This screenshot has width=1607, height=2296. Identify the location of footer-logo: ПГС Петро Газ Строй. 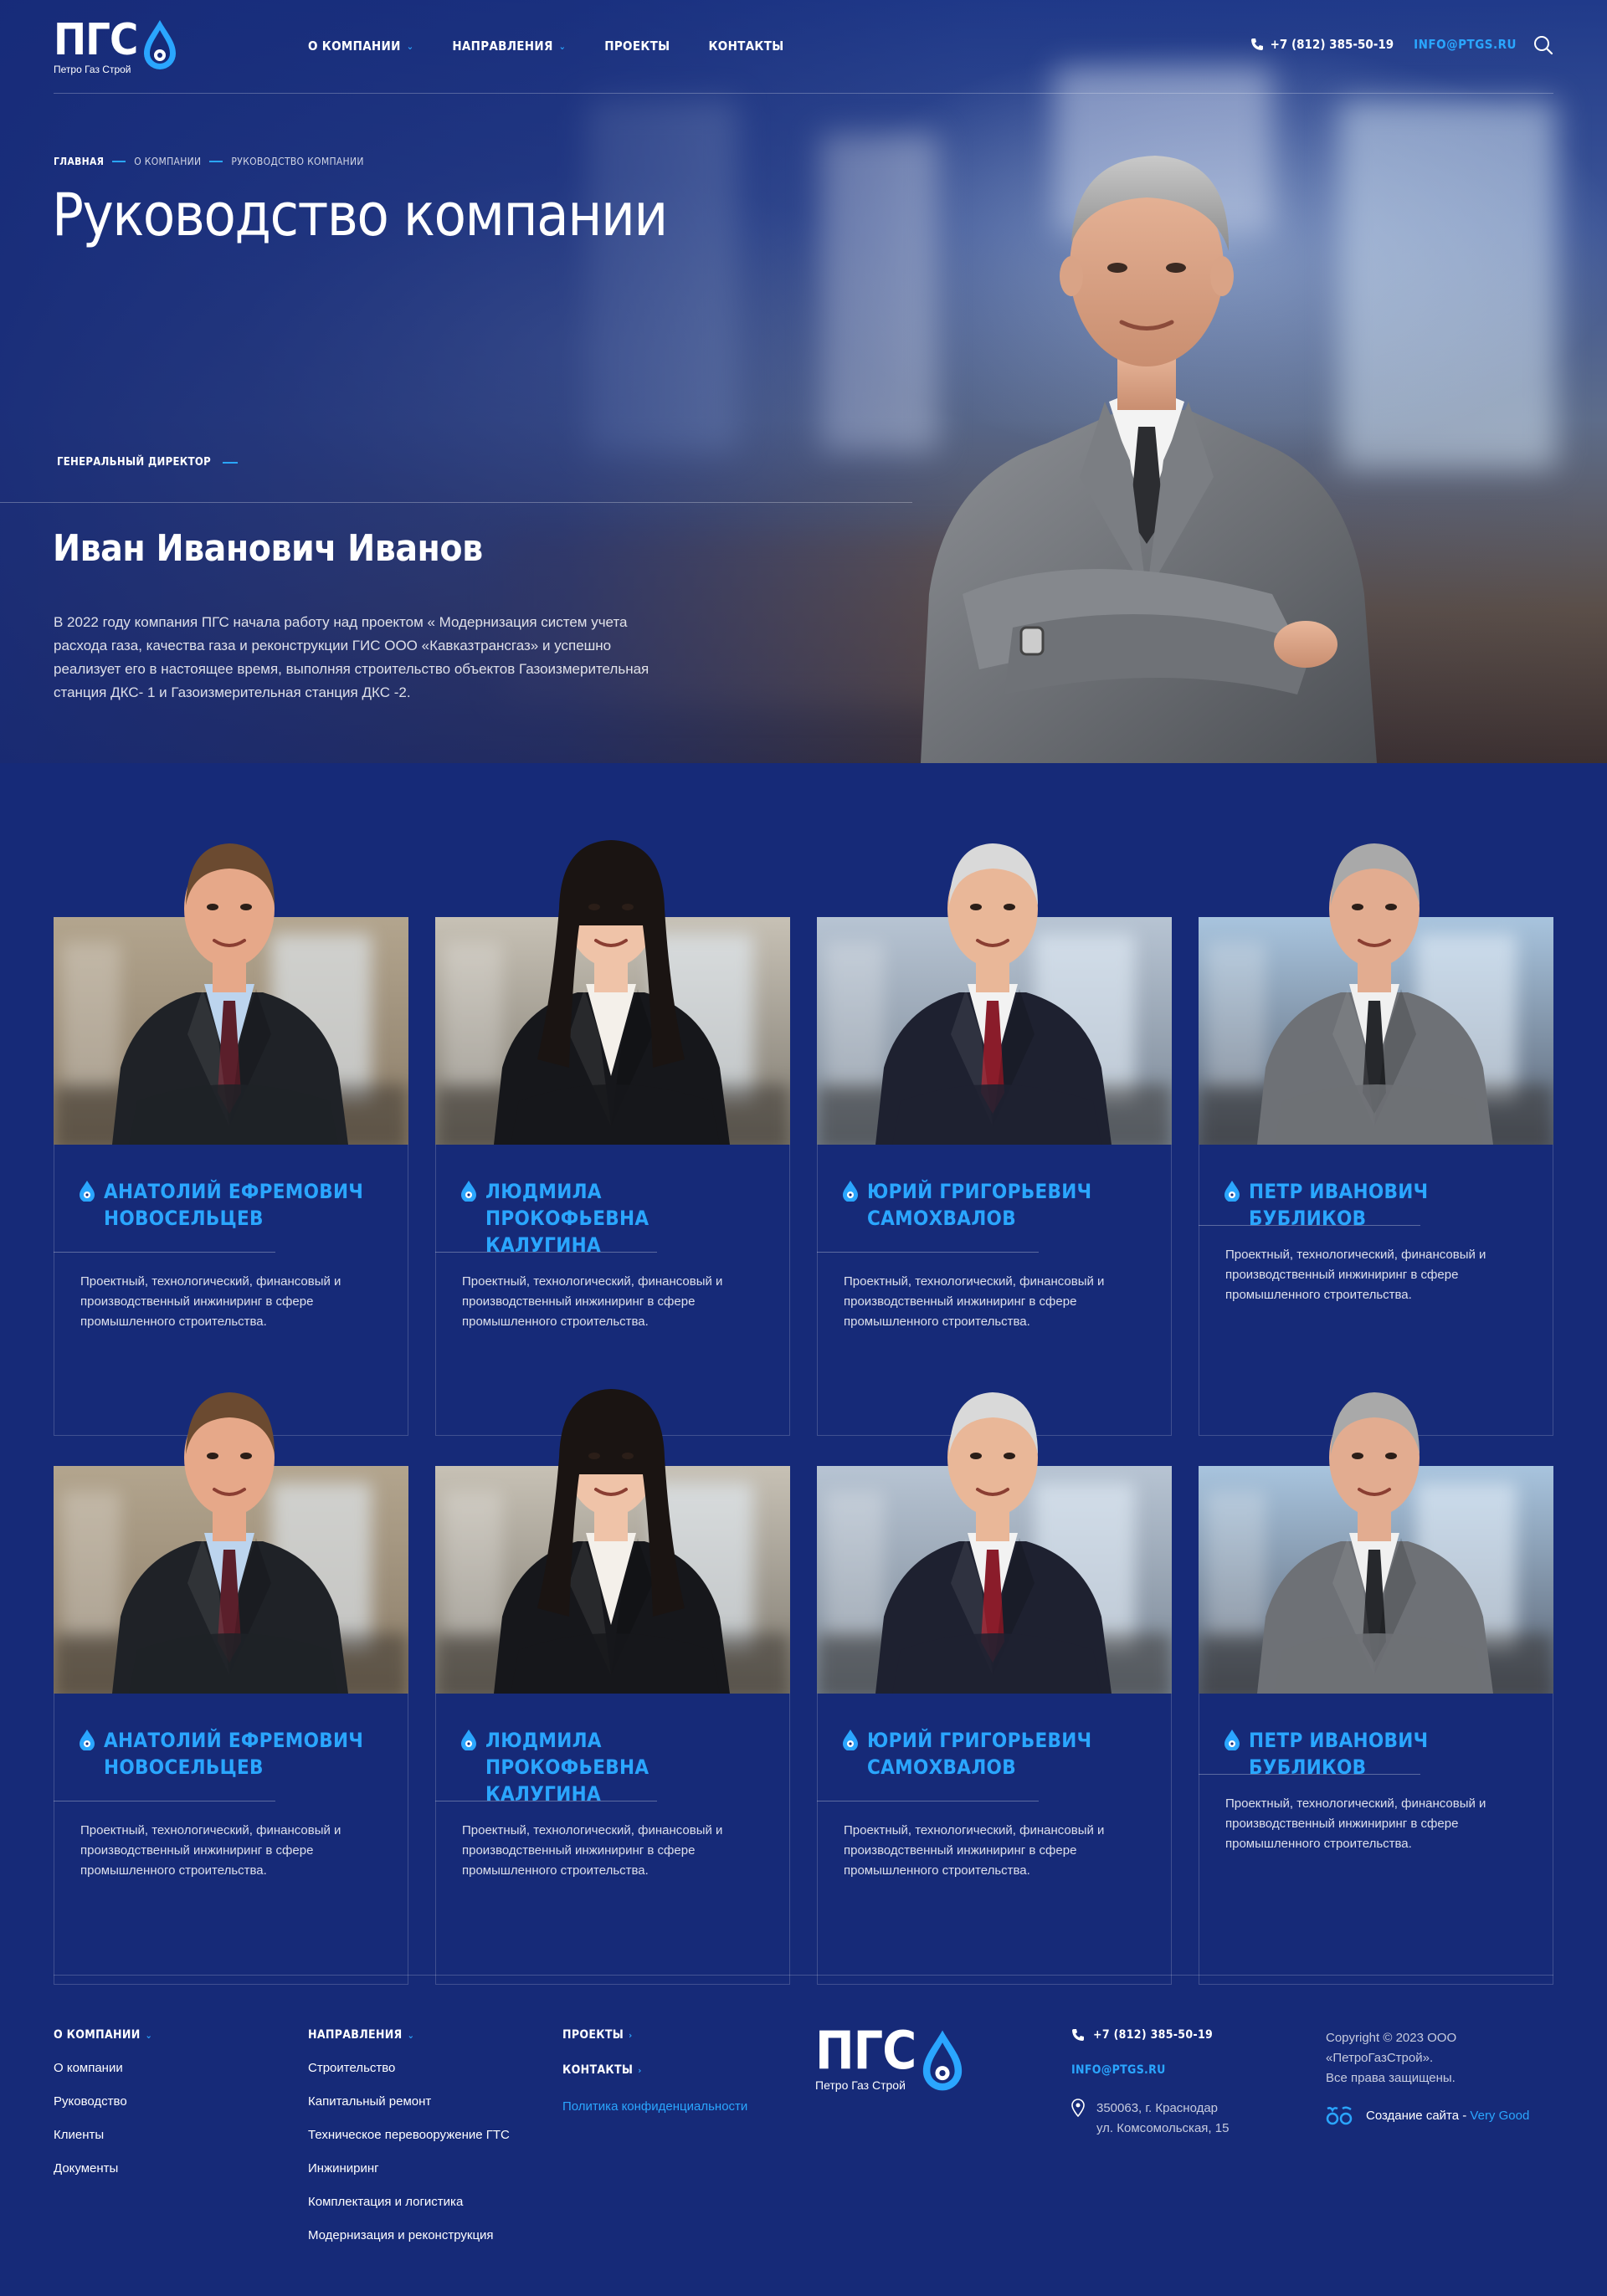
(890, 2059).